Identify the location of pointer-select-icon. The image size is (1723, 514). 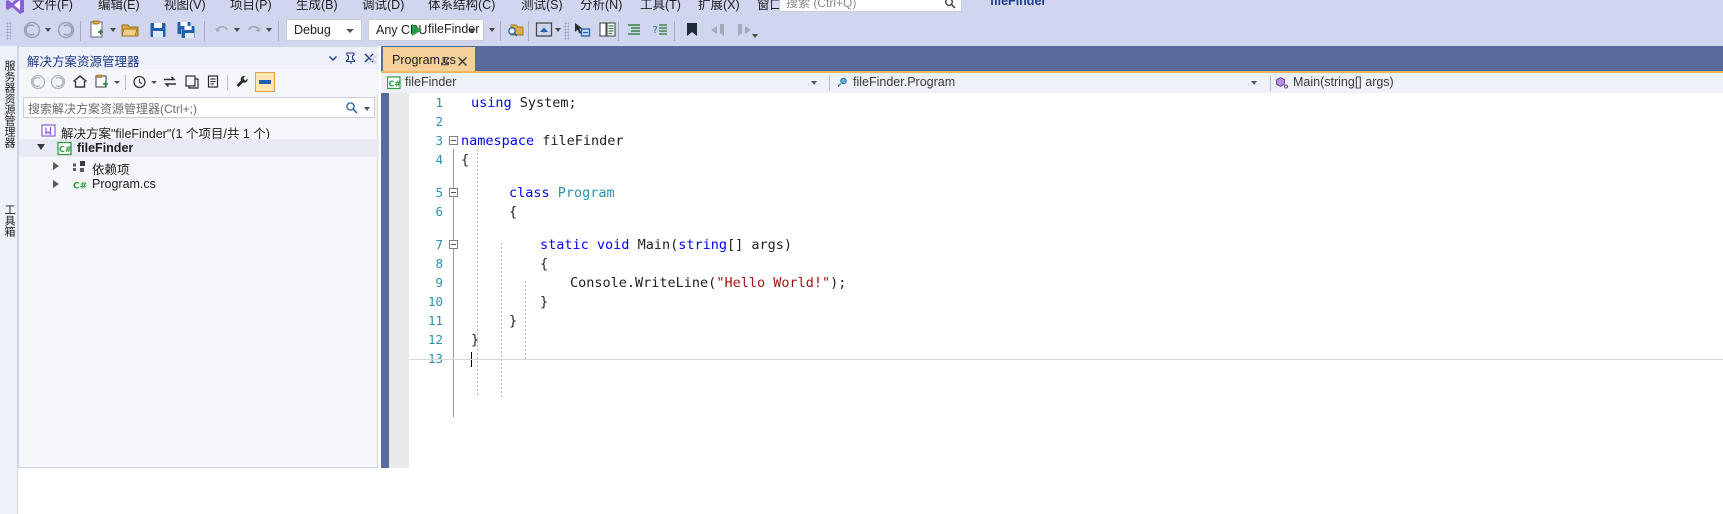
(582, 31).